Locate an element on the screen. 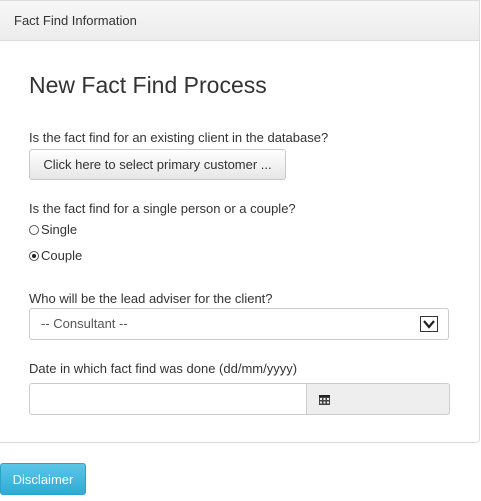 This screenshot has width=481, height=501. calendar-icon is located at coordinates (324, 400).